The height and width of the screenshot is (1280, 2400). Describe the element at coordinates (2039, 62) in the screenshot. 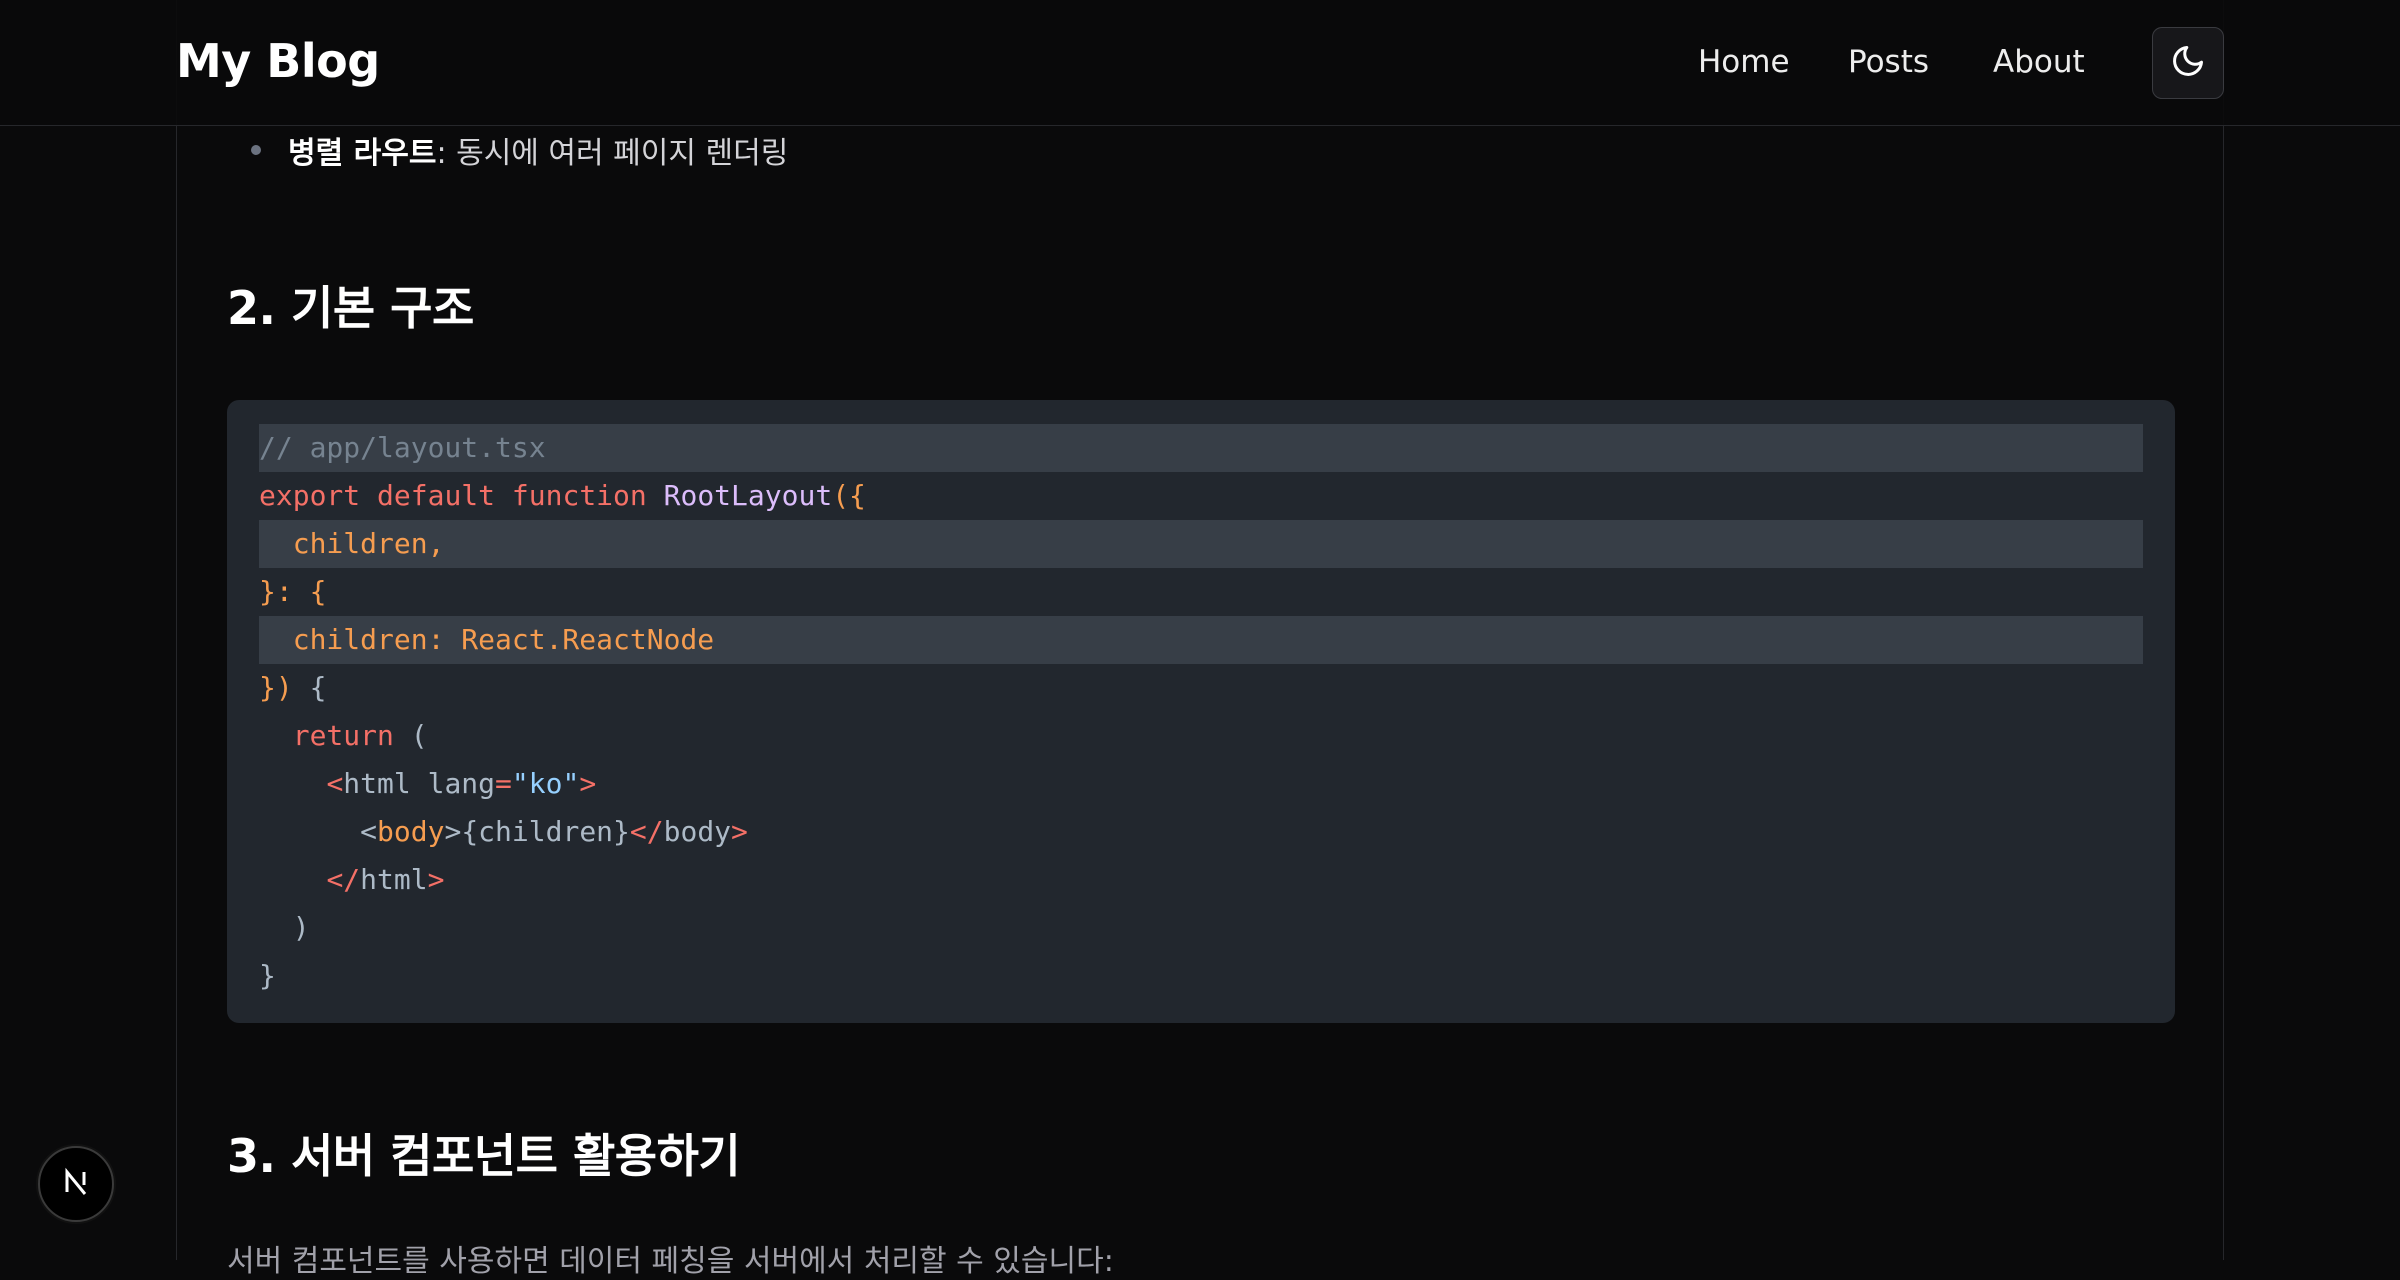

I see `nav-link-about: About` at that location.